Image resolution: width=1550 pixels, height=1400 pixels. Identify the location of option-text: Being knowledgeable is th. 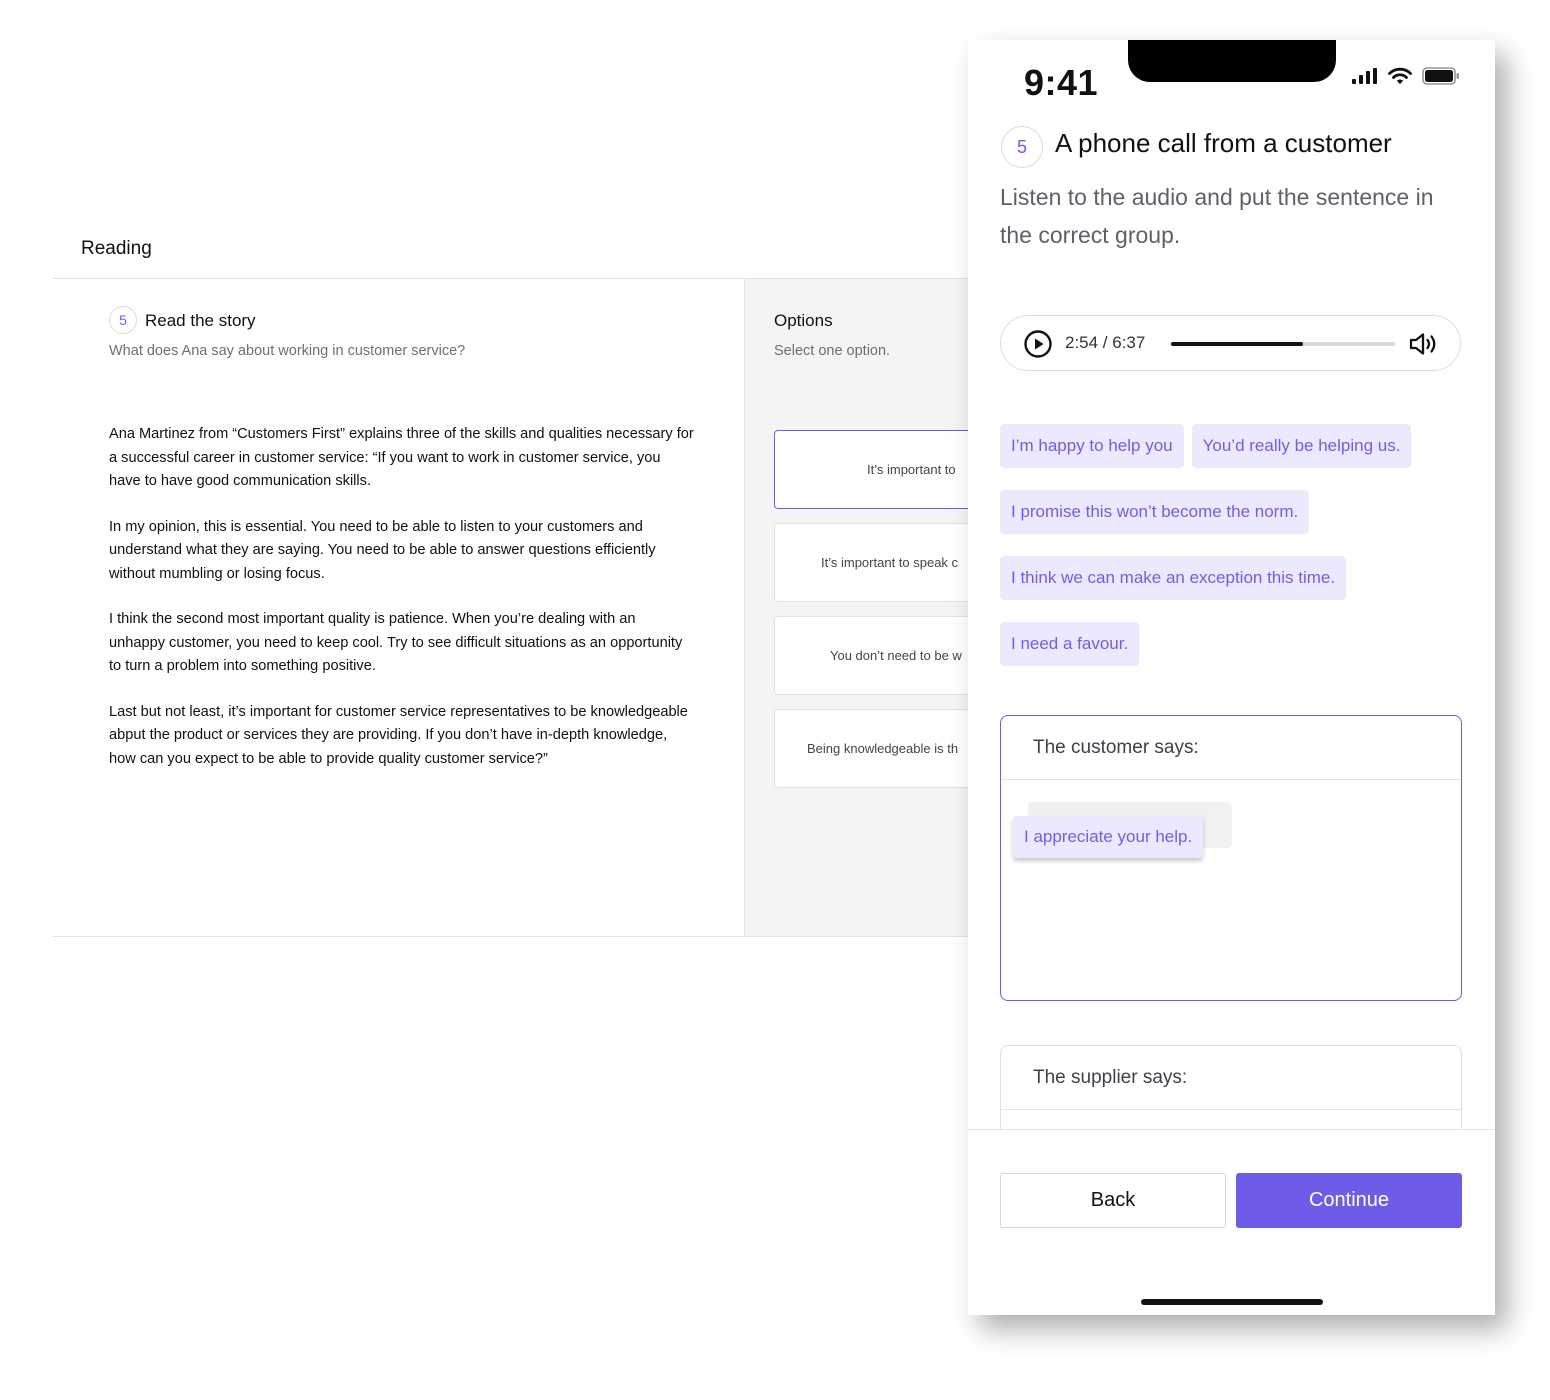
(883, 748).